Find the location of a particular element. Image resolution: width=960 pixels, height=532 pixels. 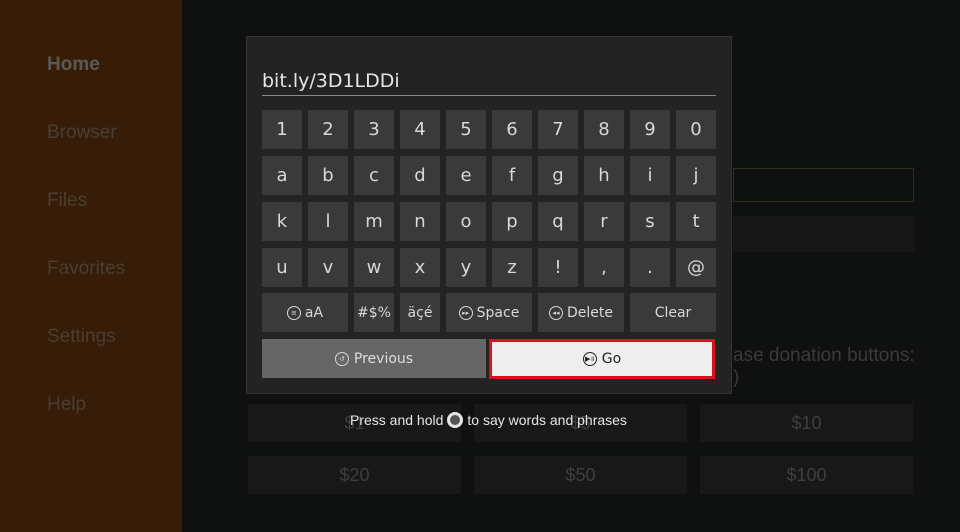

key: j is located at coordinates (696, 175).